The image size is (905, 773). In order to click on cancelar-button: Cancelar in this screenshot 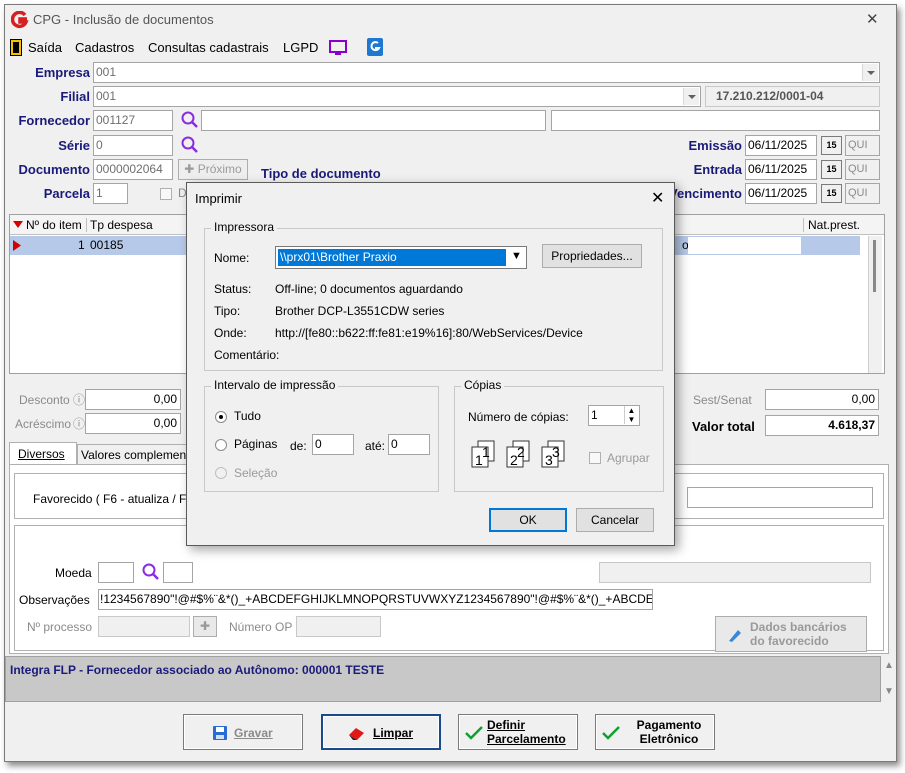, I will do `click(615, 520)`.